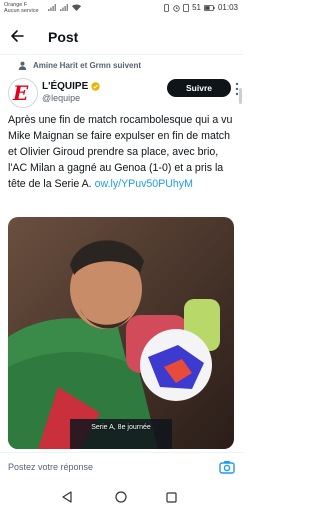 Image resolution: width=320 pixels, height=512 pixels. I want to click on battery-percent: 51, so click(196, 7).